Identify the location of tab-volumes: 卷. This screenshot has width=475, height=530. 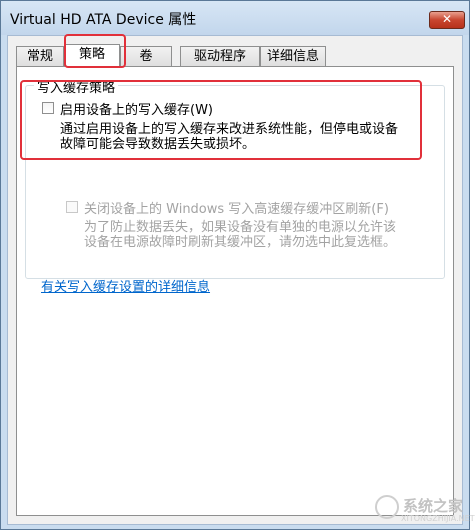
(146, 56).